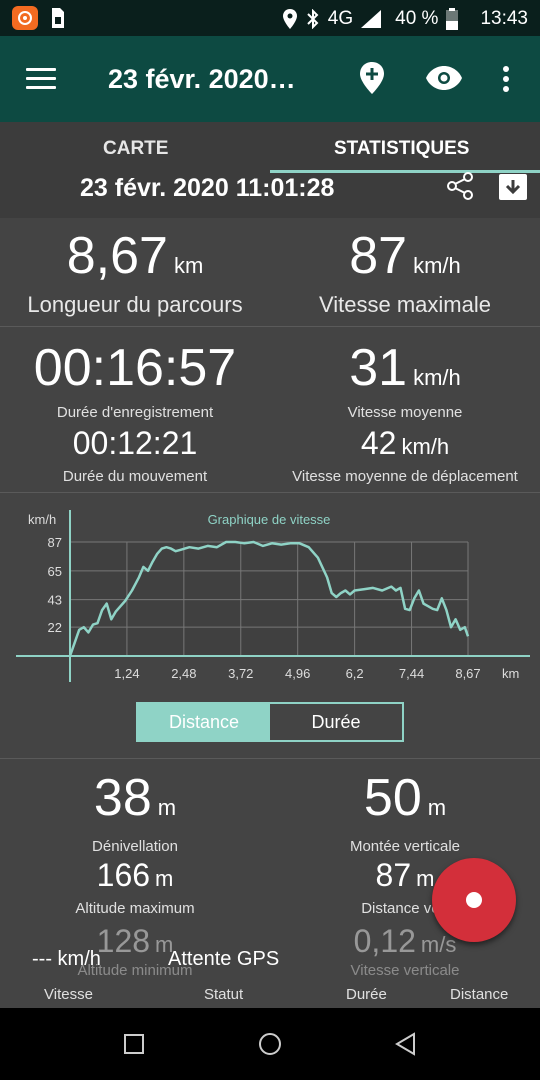  Describe the element at coordinates (135, 304) in the screenshot. I see `track-length-label: Longueur du parcours` at that location.